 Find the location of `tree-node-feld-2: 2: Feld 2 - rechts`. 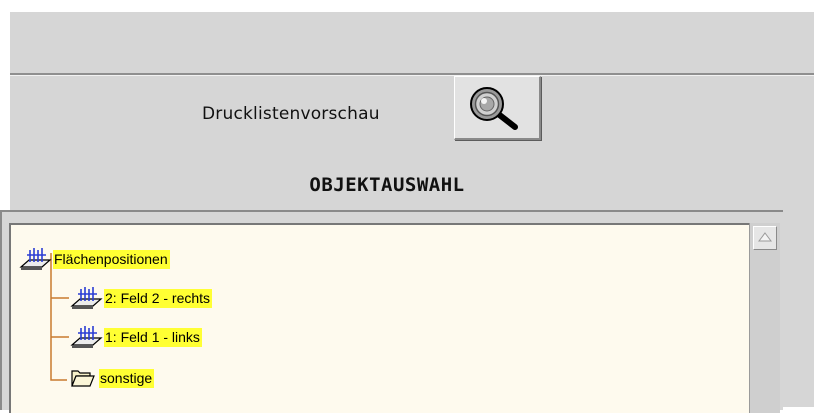

tree-node-feld-2: 2: Feld 2 - rechts is located at coordinates (141, 298).